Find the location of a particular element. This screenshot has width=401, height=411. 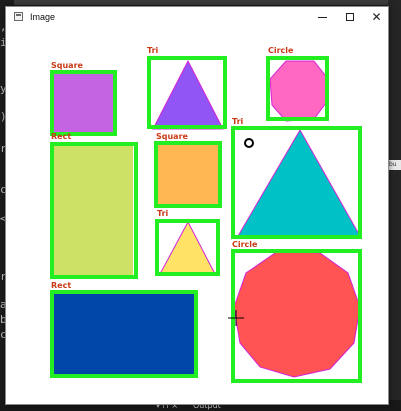

minimize-icon is located at coordinates (322, 17).